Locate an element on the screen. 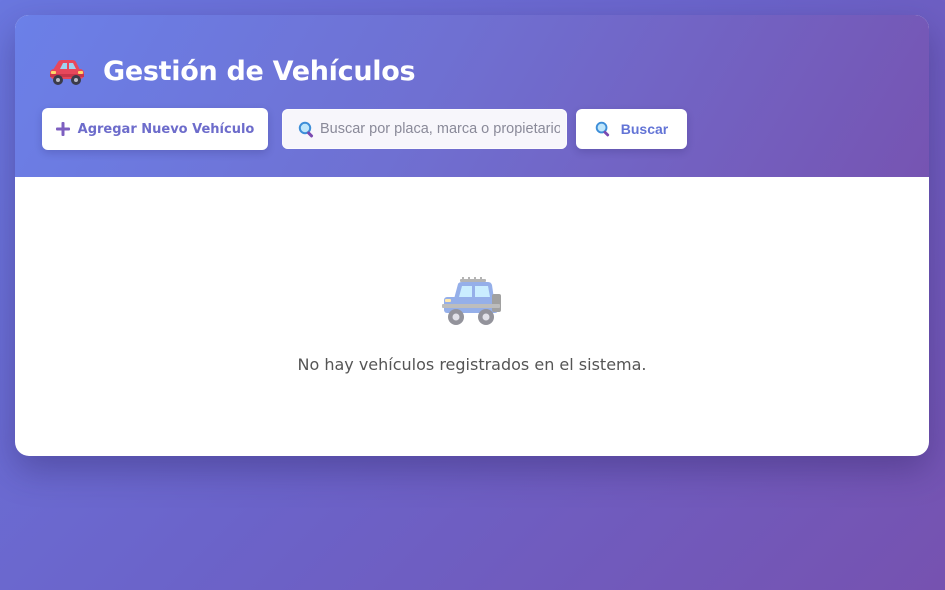 The image size is (945, 590). search-field is located at coordinates (424, 129).